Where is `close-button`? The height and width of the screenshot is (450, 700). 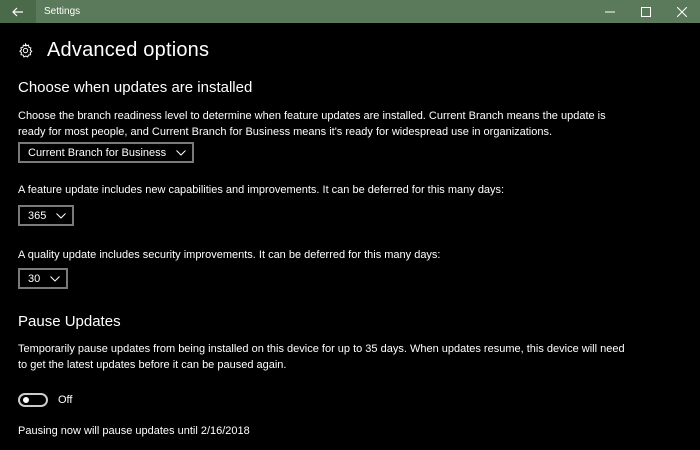
close-button is located at coordinates (682, 11).